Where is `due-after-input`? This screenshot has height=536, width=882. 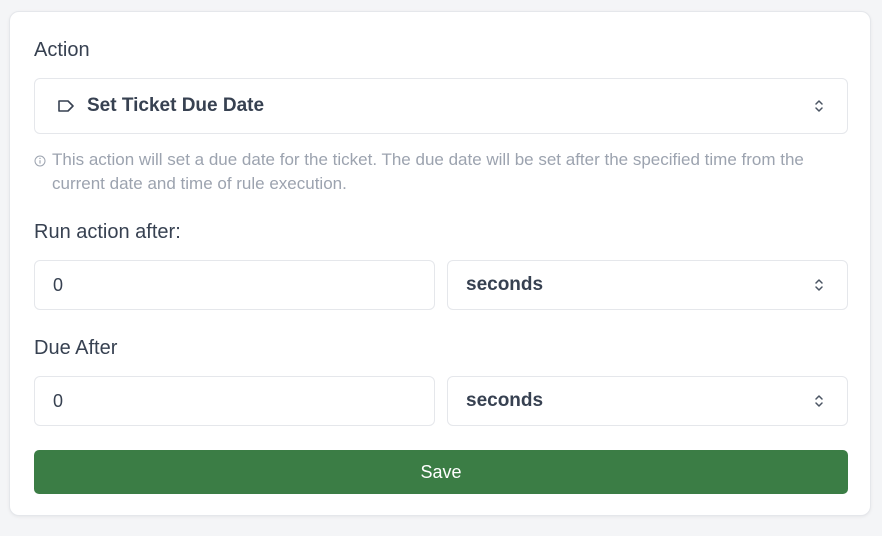
due-after-input is located at coordinates (234, 401).